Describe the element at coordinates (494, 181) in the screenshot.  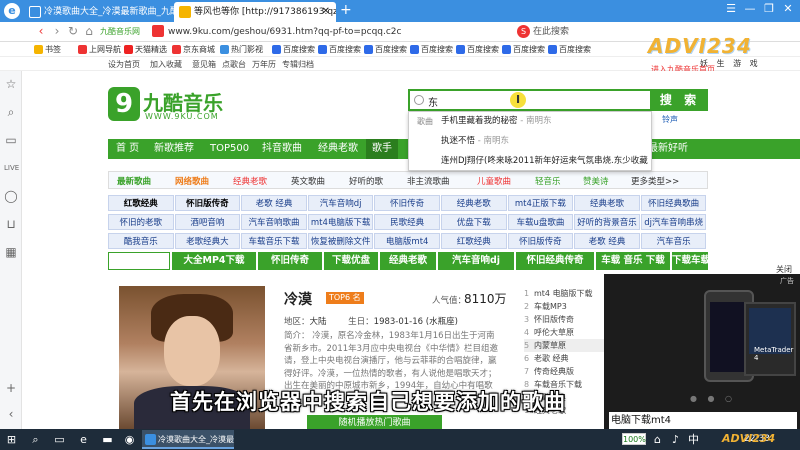
I see `category-link: 儿童歌曲` at that location.